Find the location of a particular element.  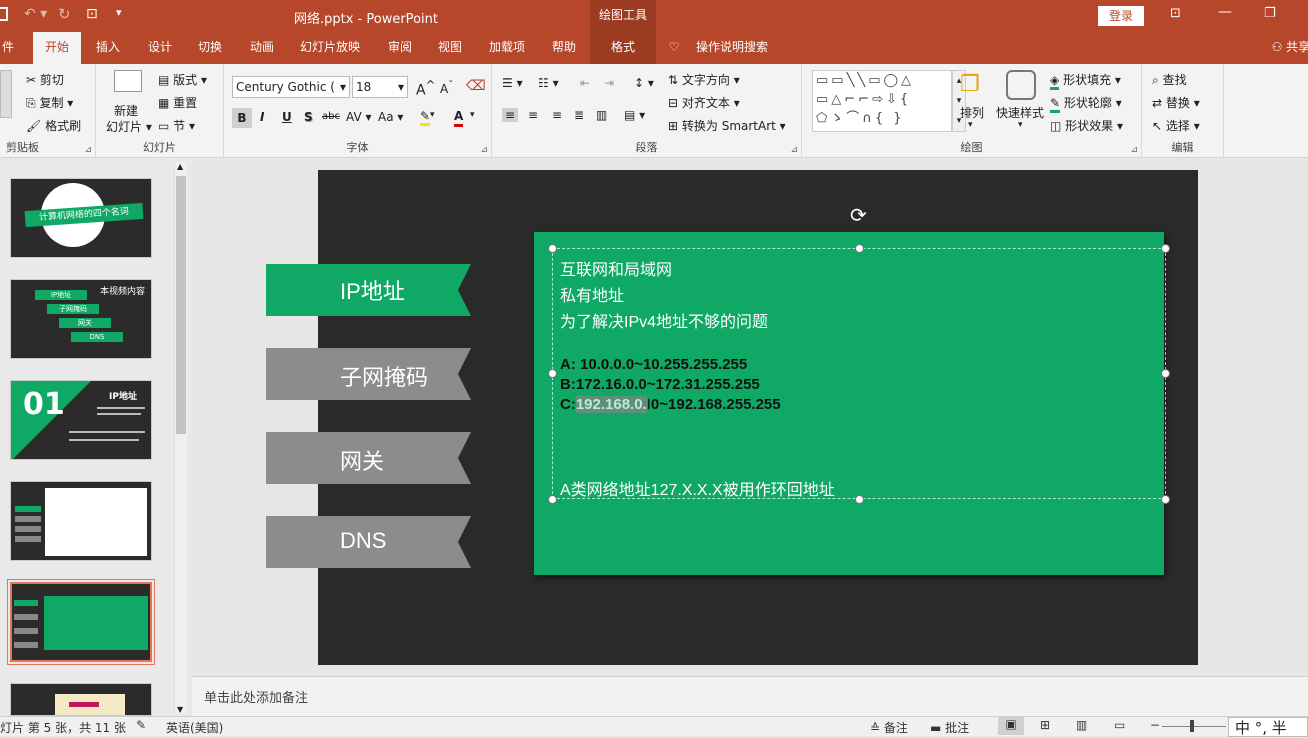

reading-view-icon: ▥ is located at coordinates (1081, 725).